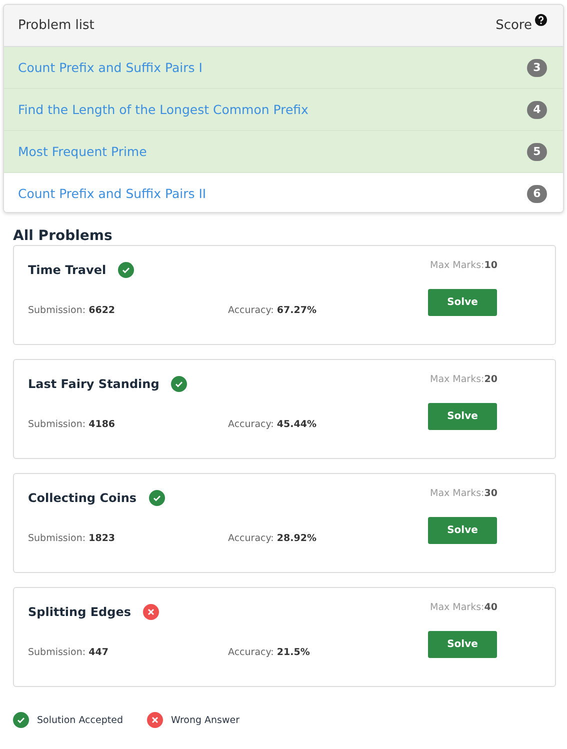  Describe the element at coordinates (537, 109) in the screenshot. I see `score-badge: 4` at that location.